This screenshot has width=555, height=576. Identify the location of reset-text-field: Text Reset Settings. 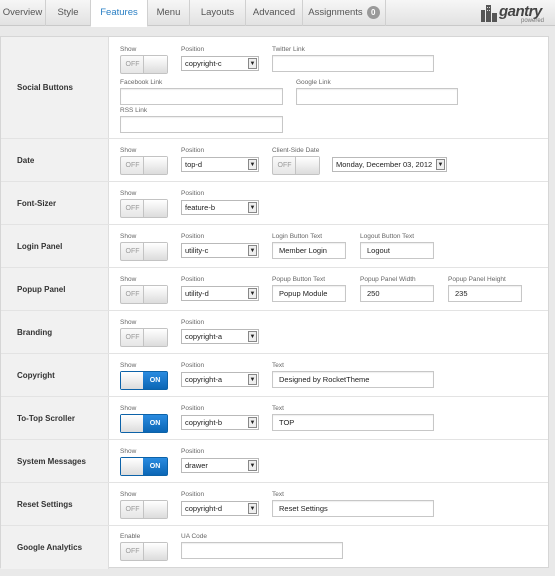
(353, 503).